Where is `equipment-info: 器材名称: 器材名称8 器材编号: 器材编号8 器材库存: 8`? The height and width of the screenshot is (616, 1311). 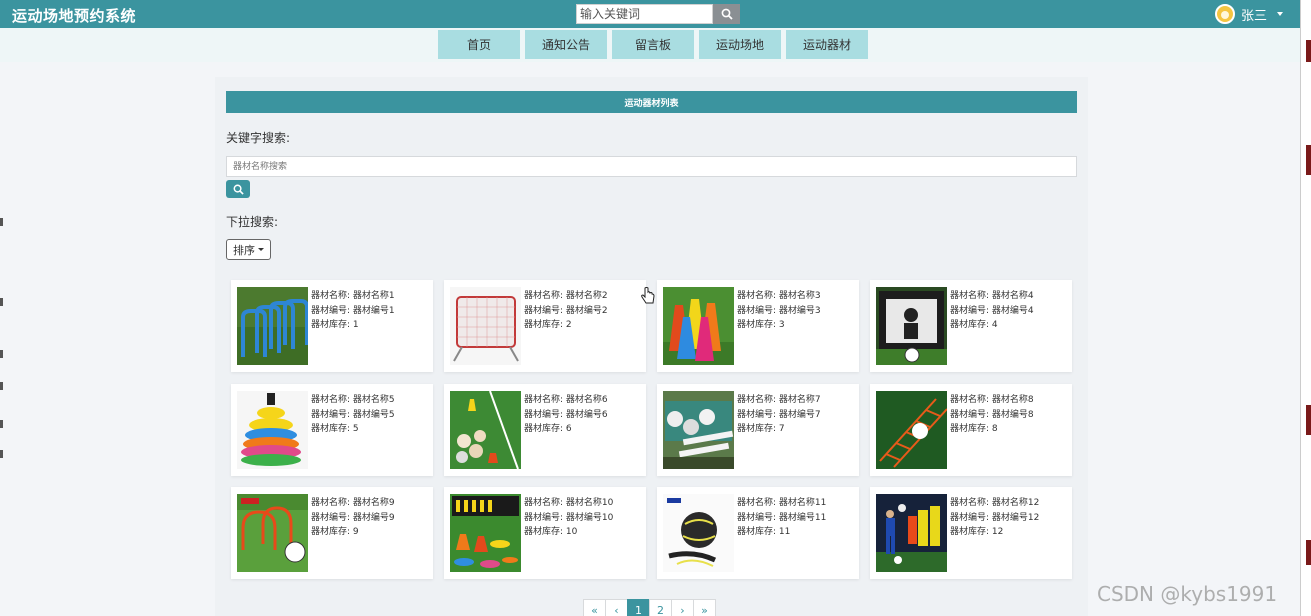
equipment-info: 器材名称: 器材名称8 器材编号: 器材编号8 器材库存: 8 is located at coordinates (992, 415).